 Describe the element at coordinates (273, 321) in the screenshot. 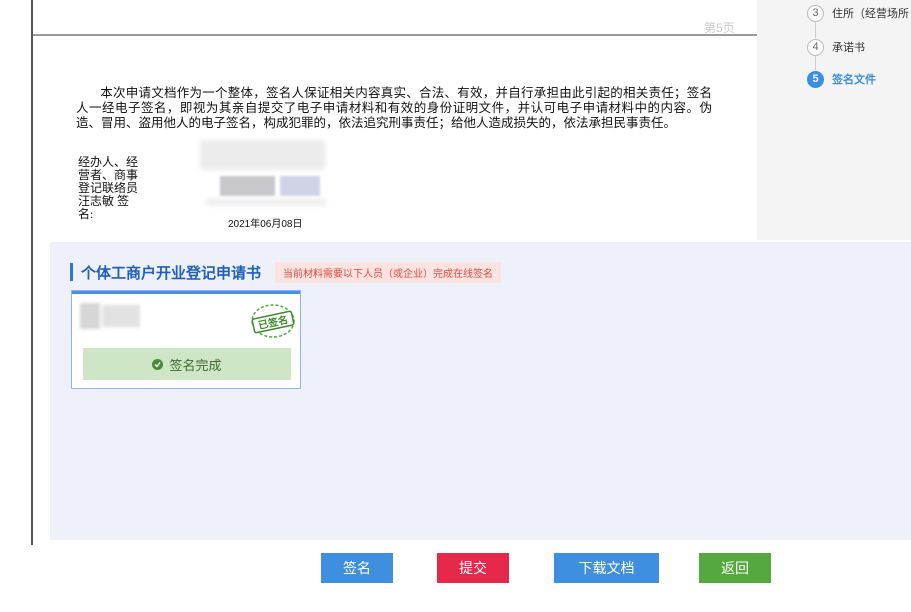

I see `signed-stamp-icon: 已签名` at that location.